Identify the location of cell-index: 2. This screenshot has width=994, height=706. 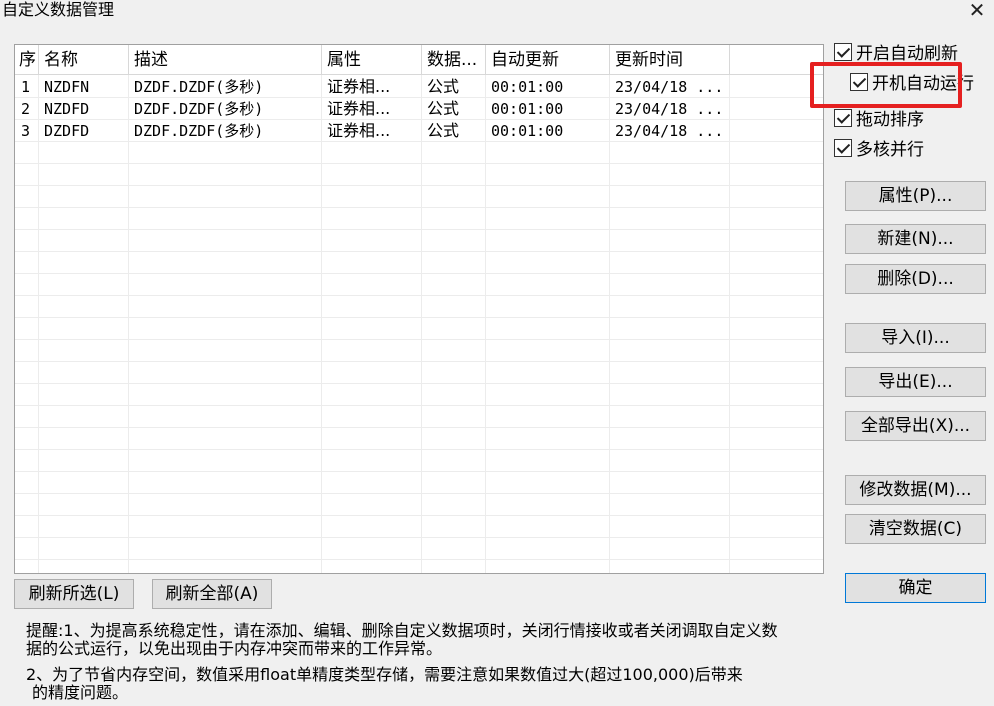
(26, 109).